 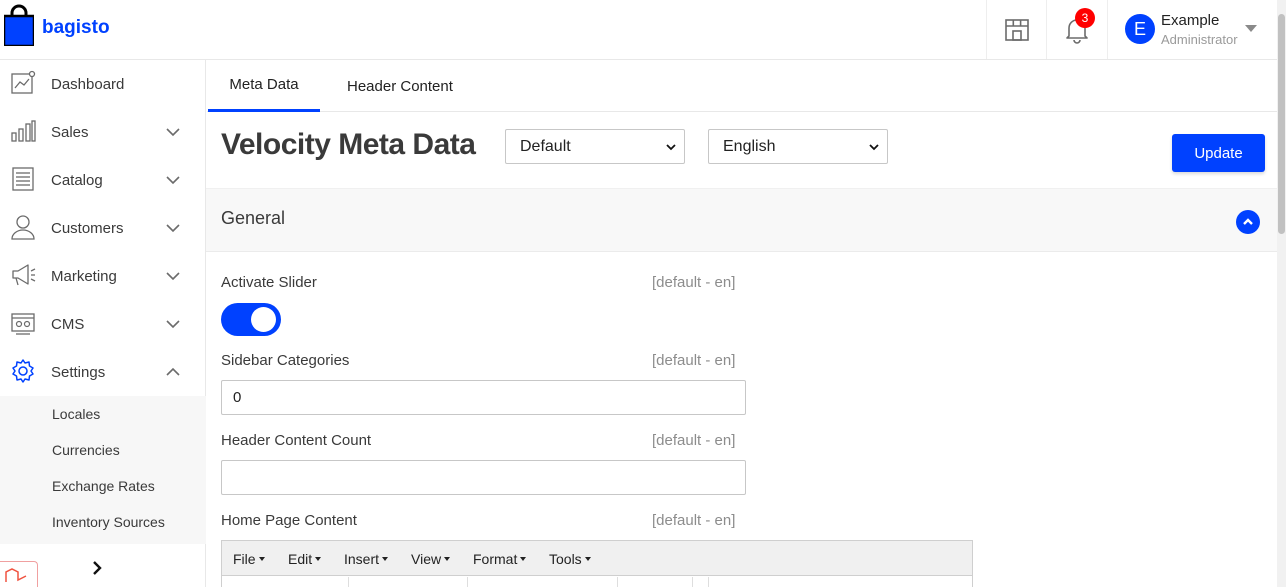 I want to click on sidebar-item-catalog: Catalog, so click(x=103, y=180).